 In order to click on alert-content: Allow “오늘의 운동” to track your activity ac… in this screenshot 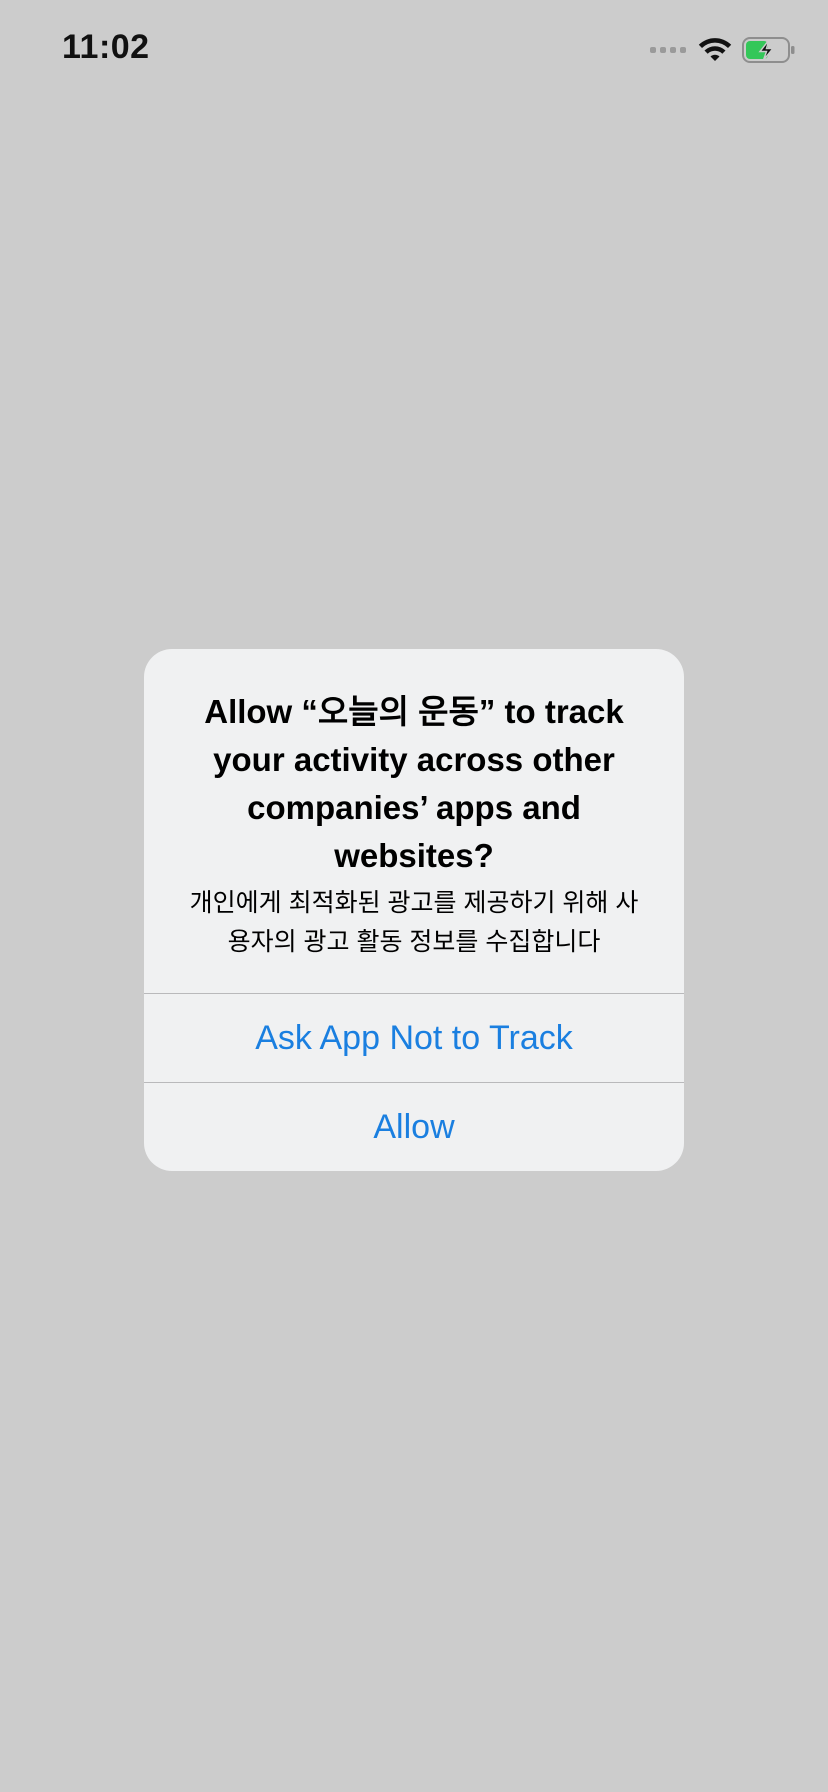, I will do `click(414, 821)`.